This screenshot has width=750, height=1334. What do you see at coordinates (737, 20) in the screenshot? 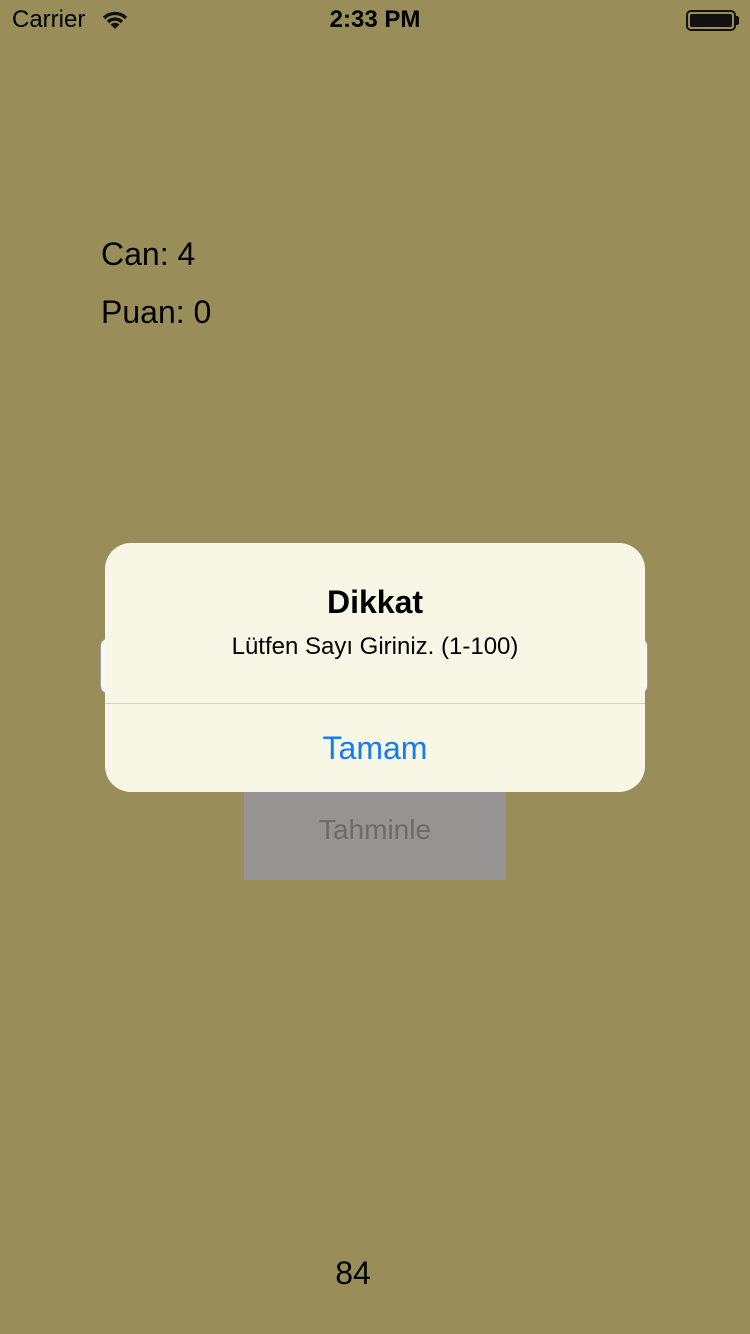
I see `battery-cap` at bounding box center [737, 20].